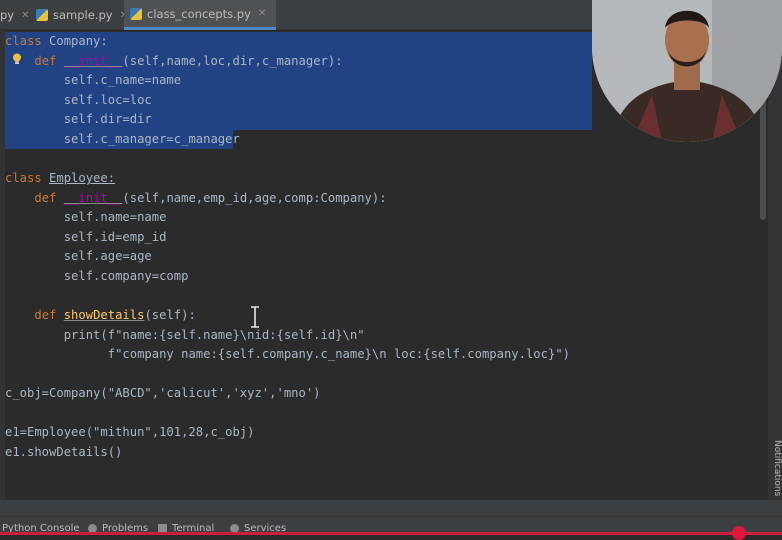  I want to click on tab-label: py, so click(7, 15).